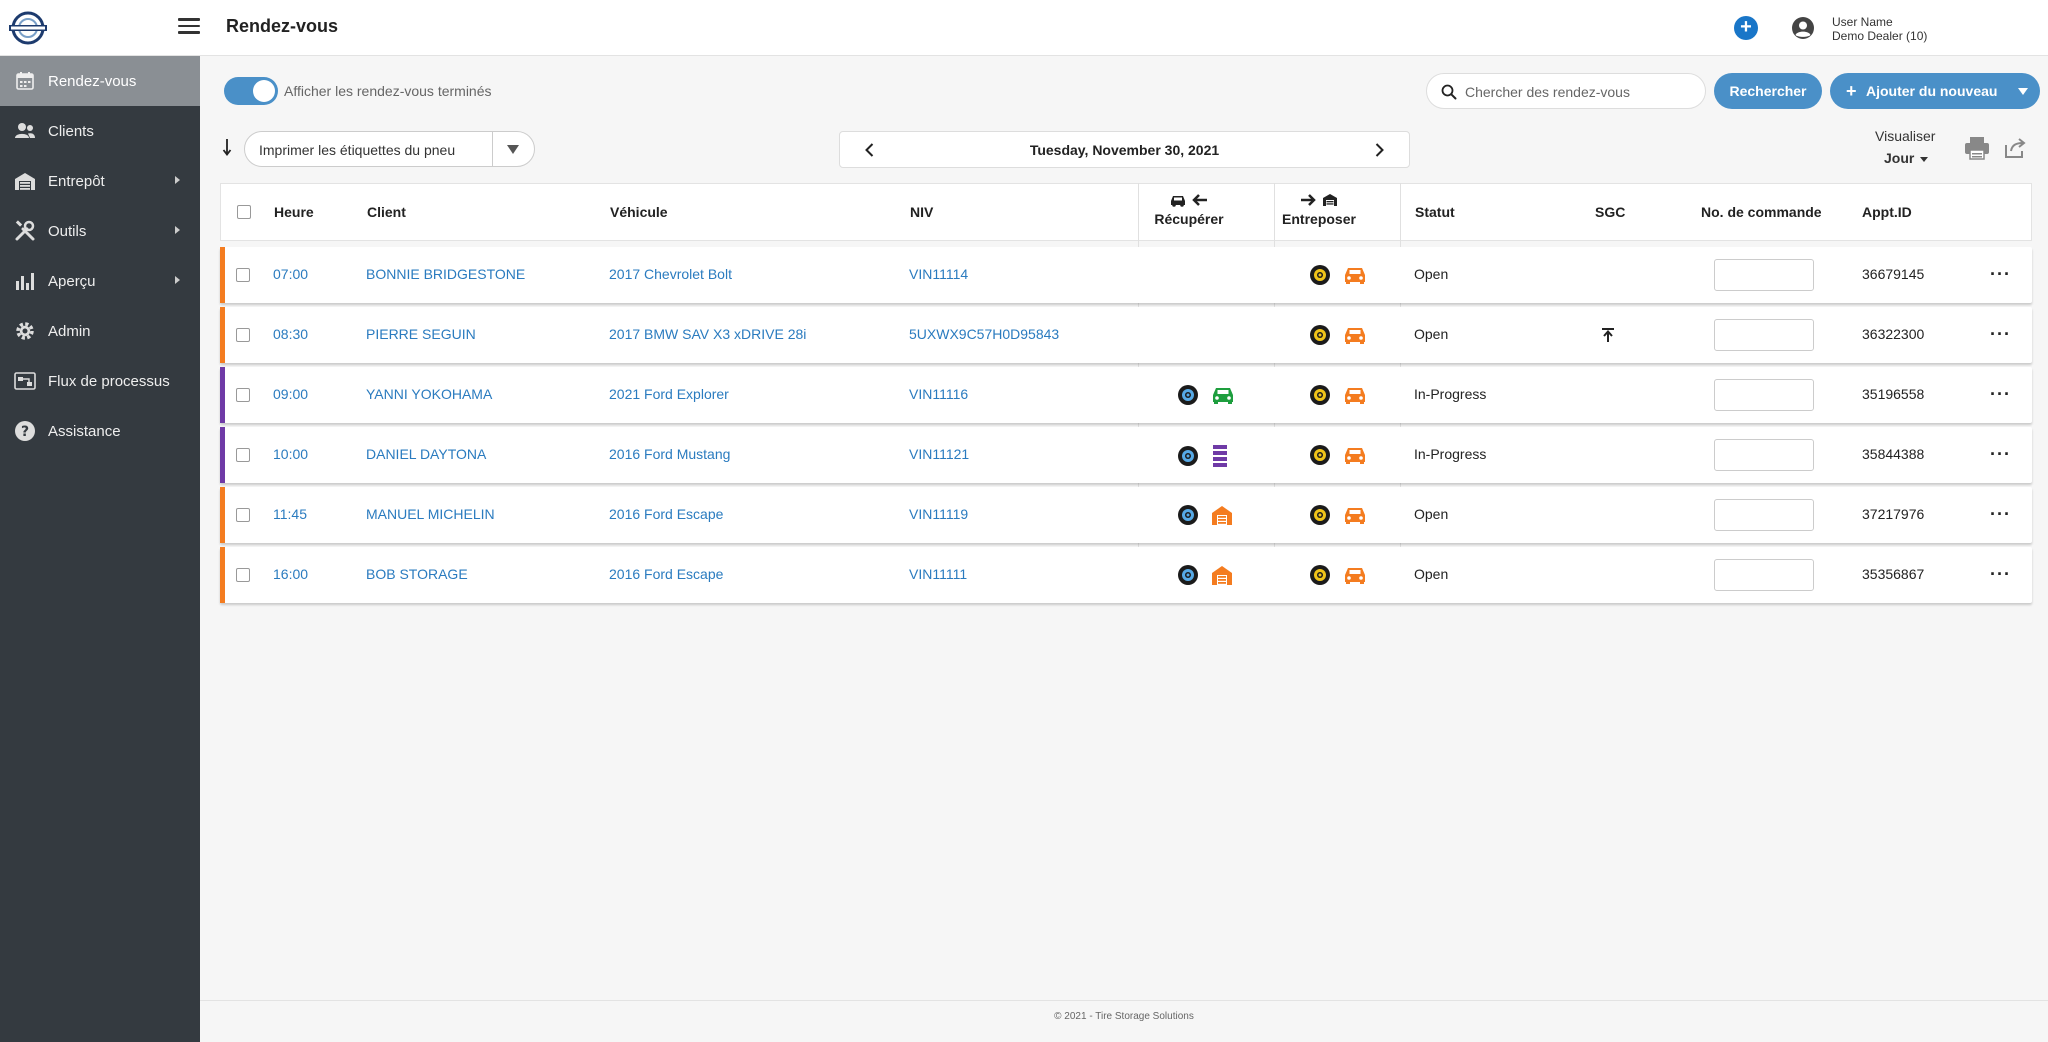 Image resolution: width=2048 pixels, height=1042 pixels. I want to click on view-select: Jour, so click(1906, 158).